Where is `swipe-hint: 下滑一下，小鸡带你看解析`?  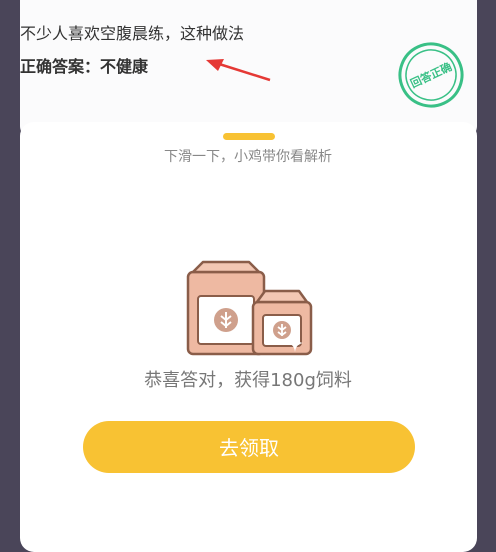
swipe-hint: 下滑一下，小鸡带你看解析 is located at coordinates (248, 157).